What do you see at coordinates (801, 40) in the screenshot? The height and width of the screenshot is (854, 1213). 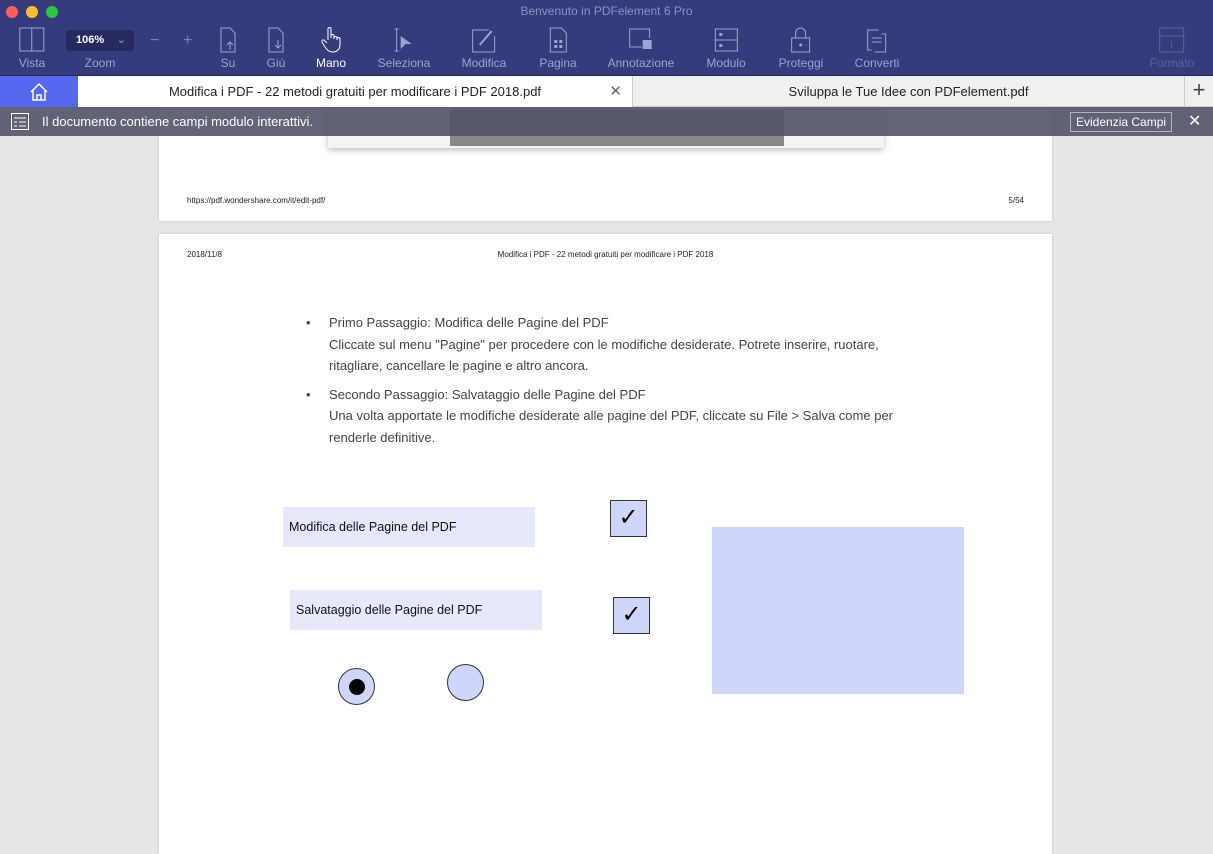 I see `lock-icon` at bounding box center [801, 40].